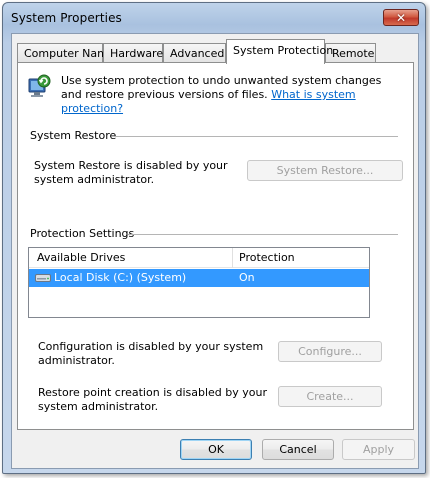 The image size is (430, 478). I want to click on drive-protection: On, so click(247, 277).